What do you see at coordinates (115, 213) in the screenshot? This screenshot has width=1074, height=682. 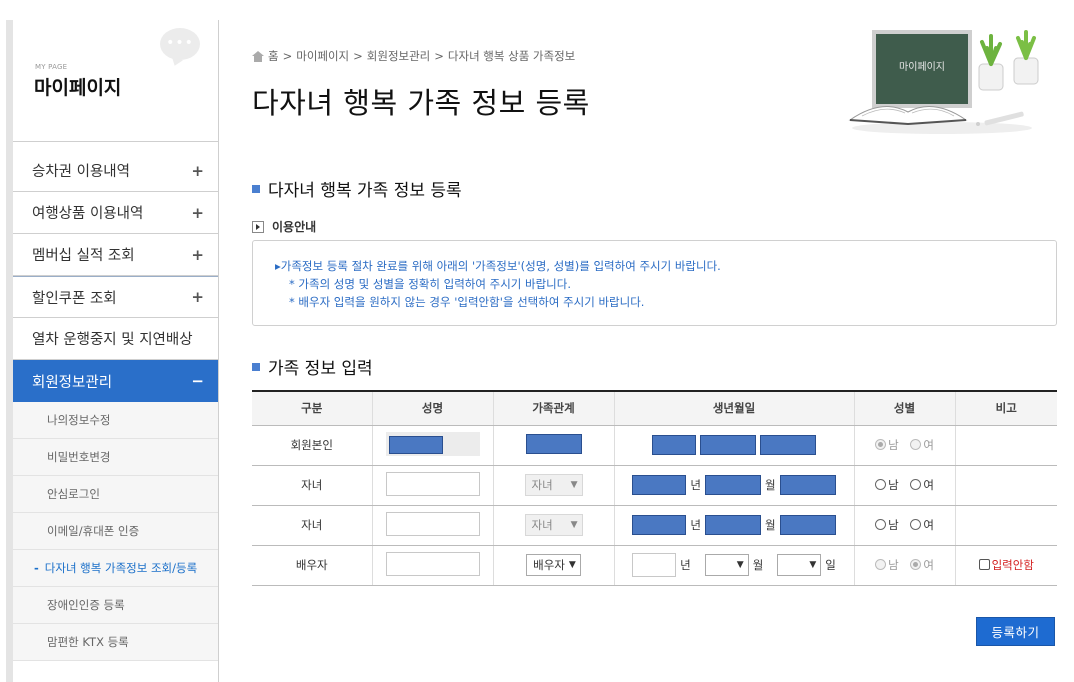 I see `sidebar-item-travel-history: 여행상품 이용내역 +` at bounding box center [115, 213].